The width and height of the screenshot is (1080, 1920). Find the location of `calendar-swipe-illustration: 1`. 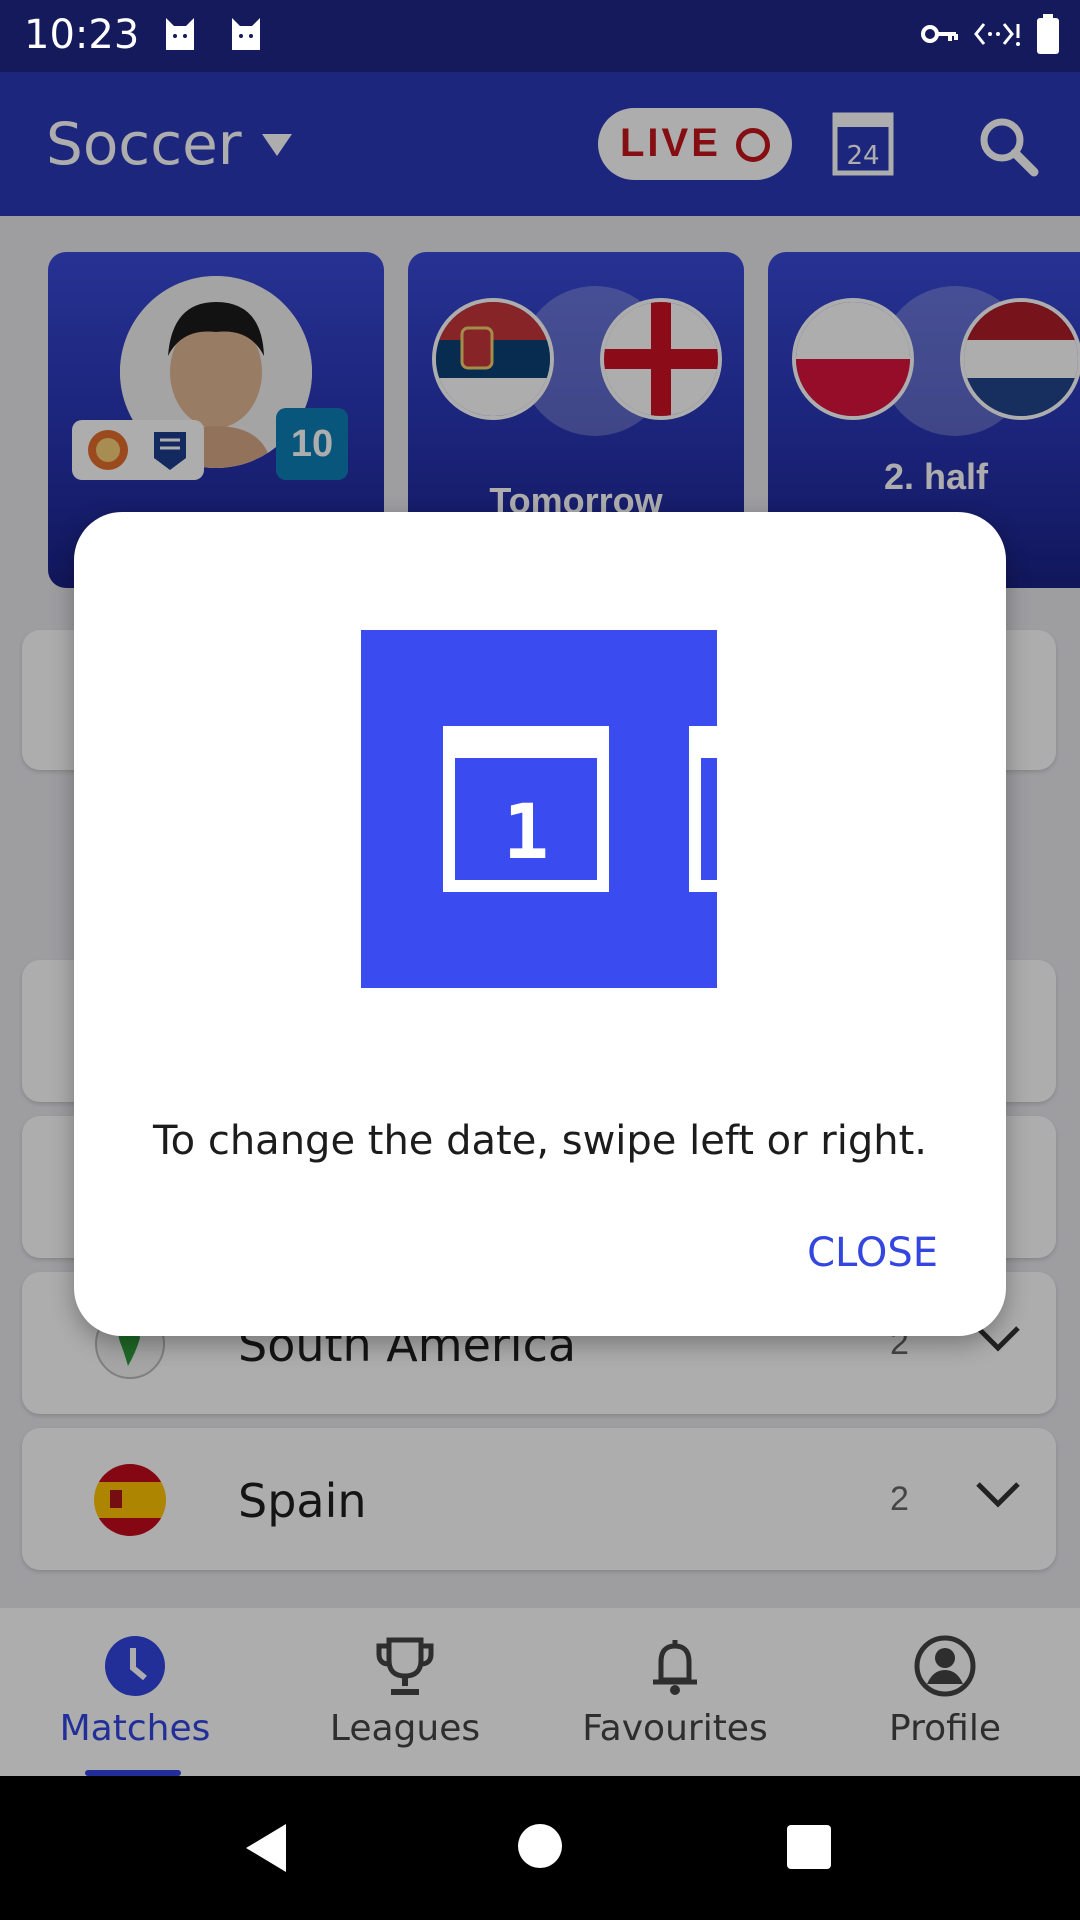

calendar-swipe-illustration: 1 is located at coordinates (539, 809).